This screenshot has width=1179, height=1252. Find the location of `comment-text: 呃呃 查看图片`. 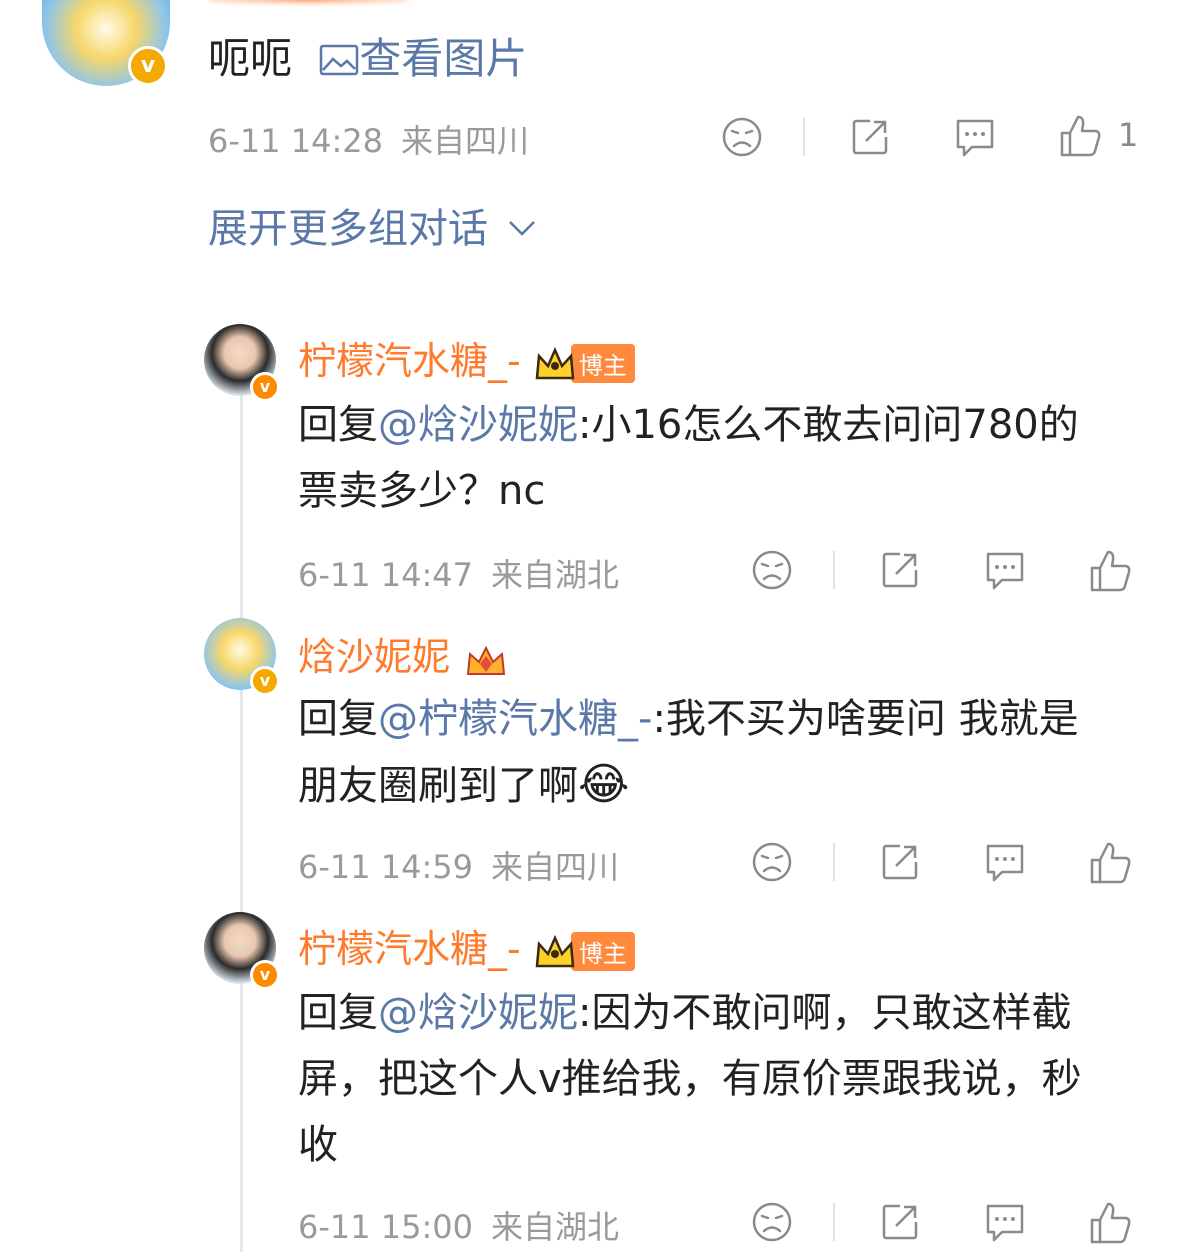

comment-text: 呃呃 查看图片 is located at coordinates (368, 58).